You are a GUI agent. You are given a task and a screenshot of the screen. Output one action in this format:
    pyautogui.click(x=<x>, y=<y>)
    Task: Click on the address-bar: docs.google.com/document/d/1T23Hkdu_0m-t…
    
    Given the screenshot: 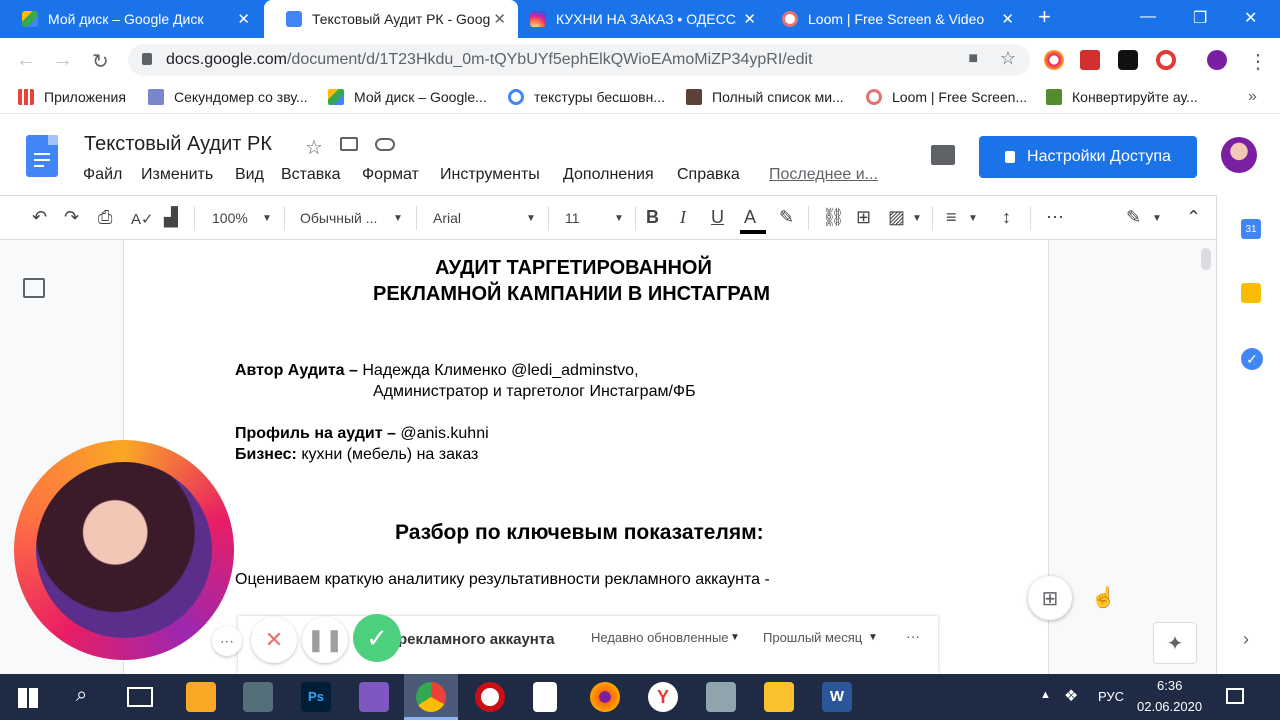 What is the action you would take?
    pyautogui.click(x=579, y=60)
    